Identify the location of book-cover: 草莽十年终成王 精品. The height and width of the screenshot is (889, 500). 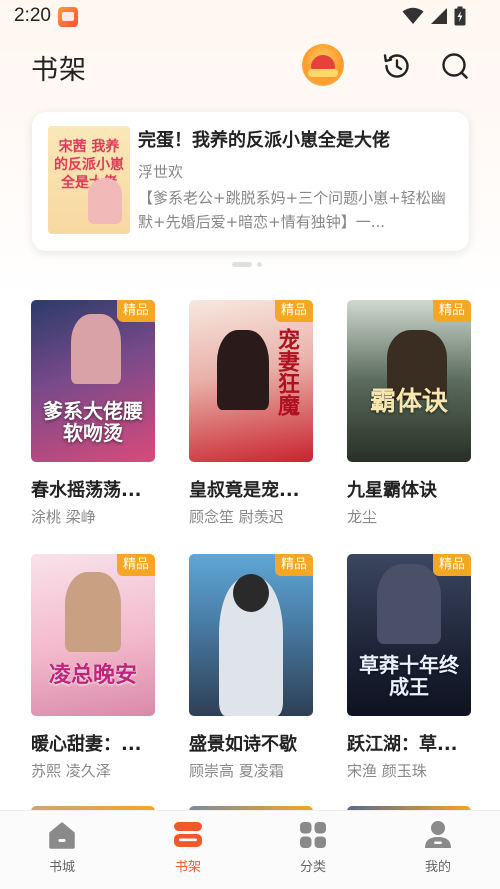
(409, 635).